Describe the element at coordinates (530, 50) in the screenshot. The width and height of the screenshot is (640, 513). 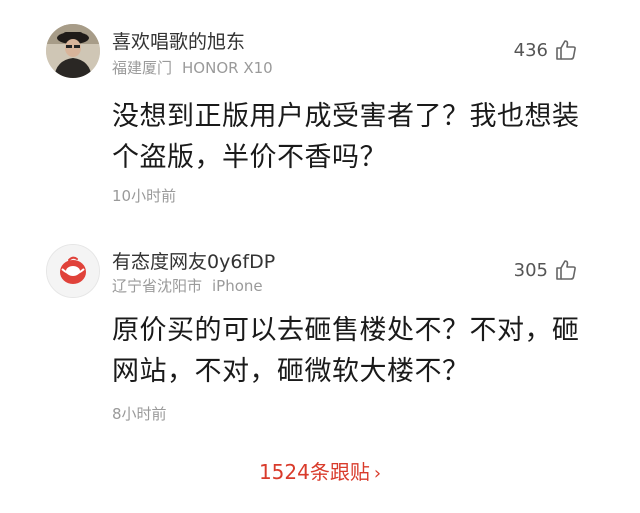
I see `like-count: 436` at that location.